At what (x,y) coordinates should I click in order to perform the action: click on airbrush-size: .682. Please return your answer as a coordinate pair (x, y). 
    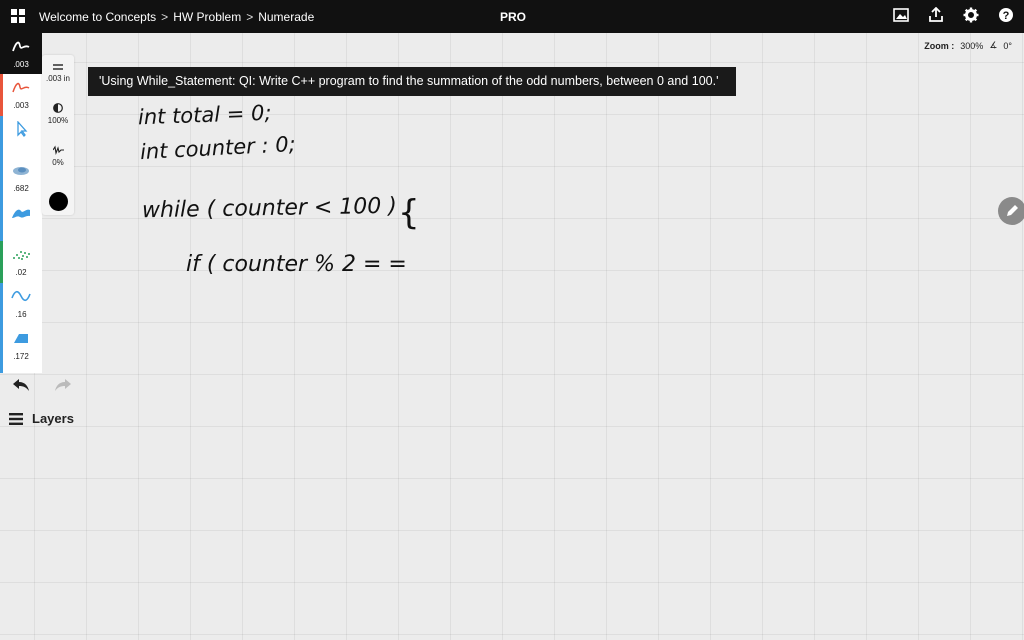
    Looking at the image, I should click on (21, 188).